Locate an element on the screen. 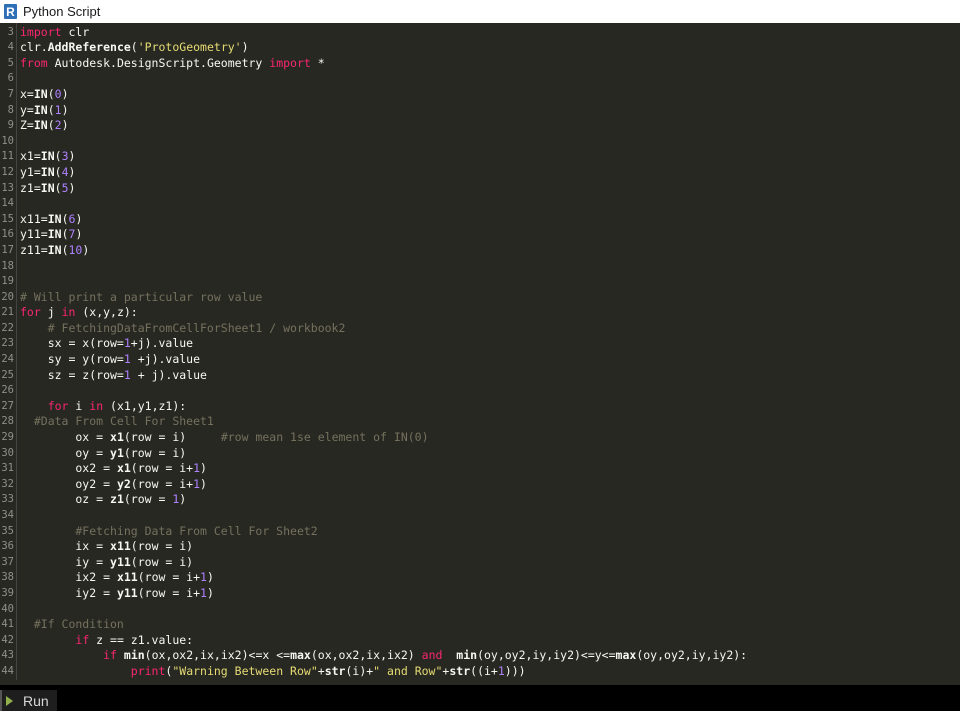 The width and height of the screenshot is (960, 711). line-number: 32 is located at coordinates (8, 484).